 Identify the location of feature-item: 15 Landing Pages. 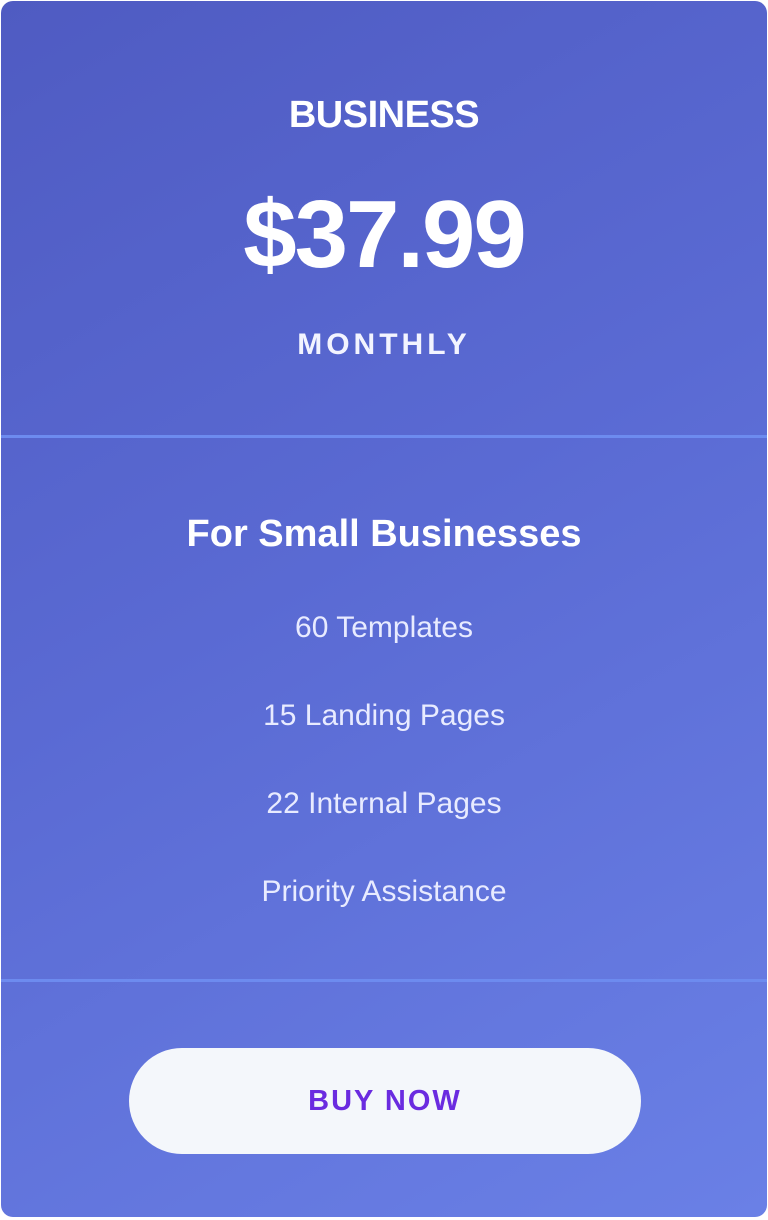
(384, 715).